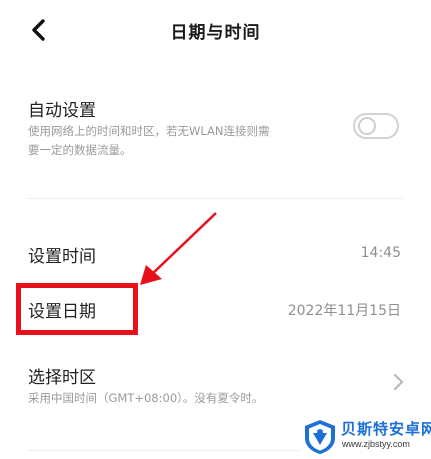 The image size is (431, 459). Describe the element at coordinates (146, 398) in the screenshot. I see `time-zone-description: 采用中国时间（GMT+08:00）。没有夏令时。` at that location.